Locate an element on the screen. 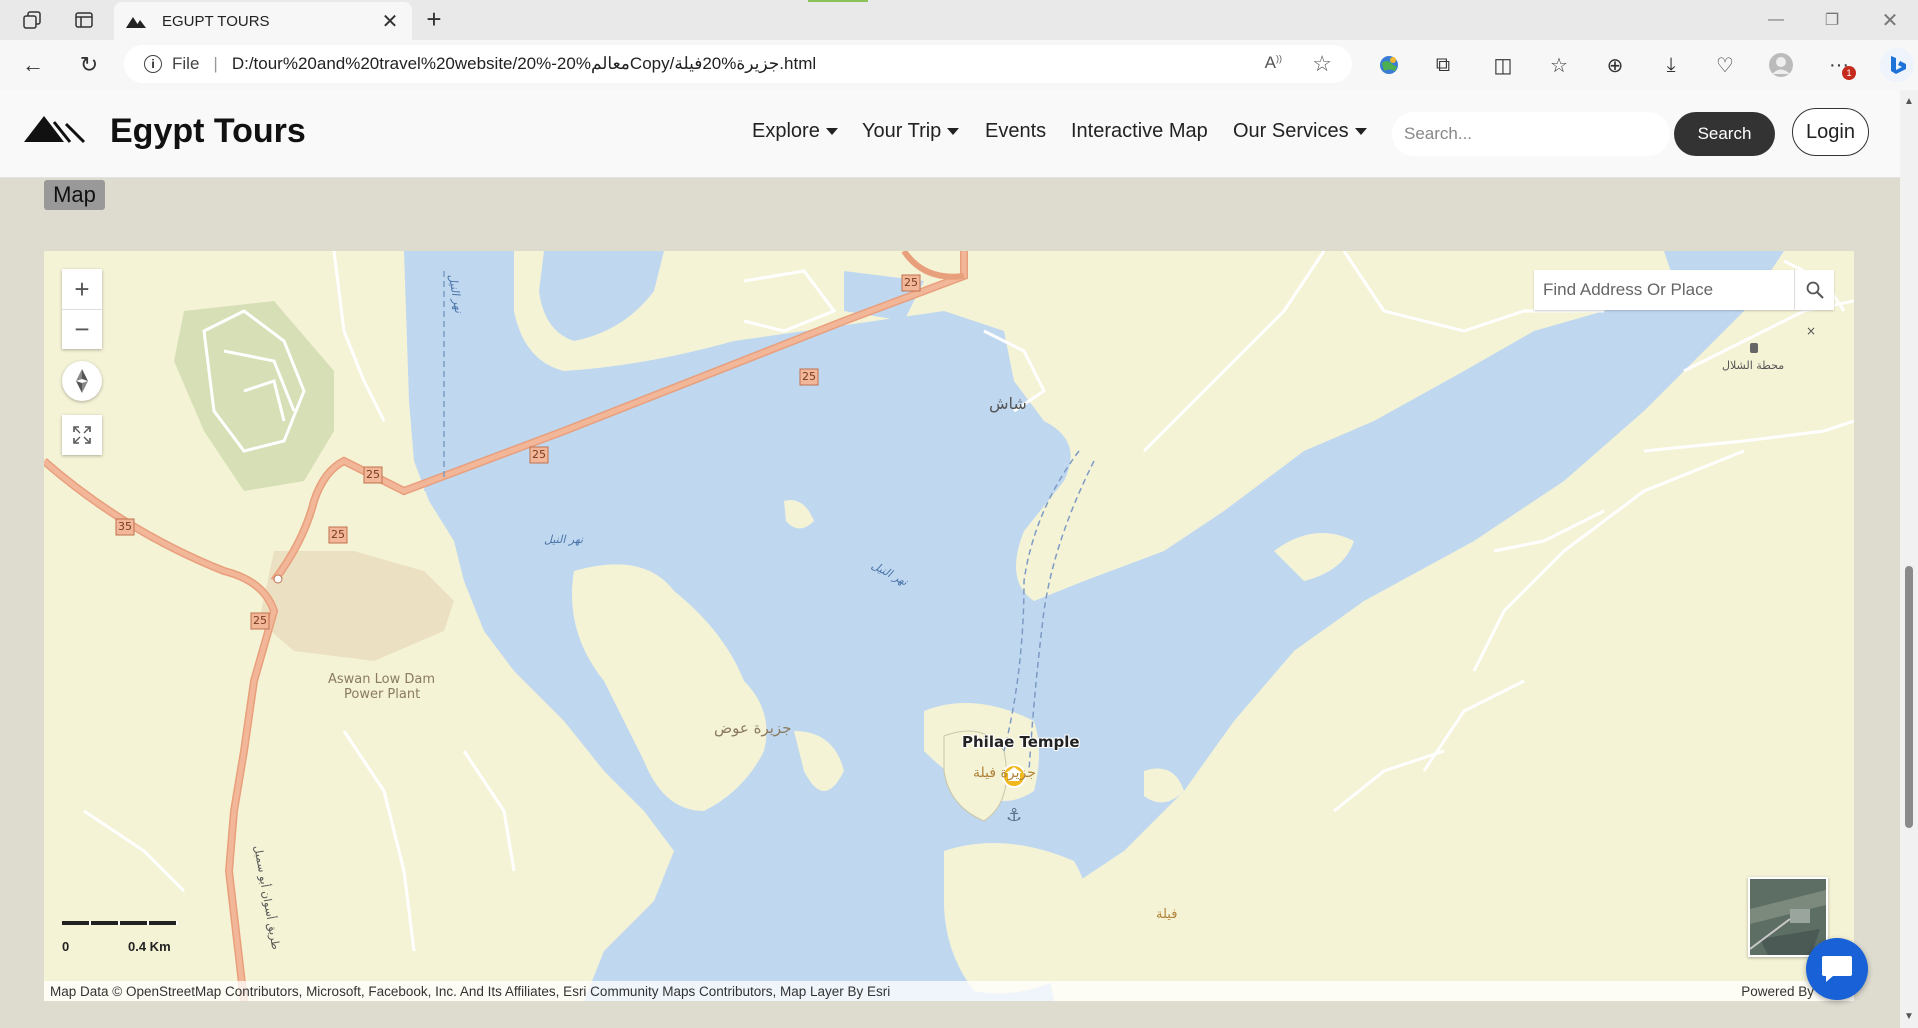 This screenshot has width=1918, height=1028. scale-bar-graphic is located at coordinates (120, 923).